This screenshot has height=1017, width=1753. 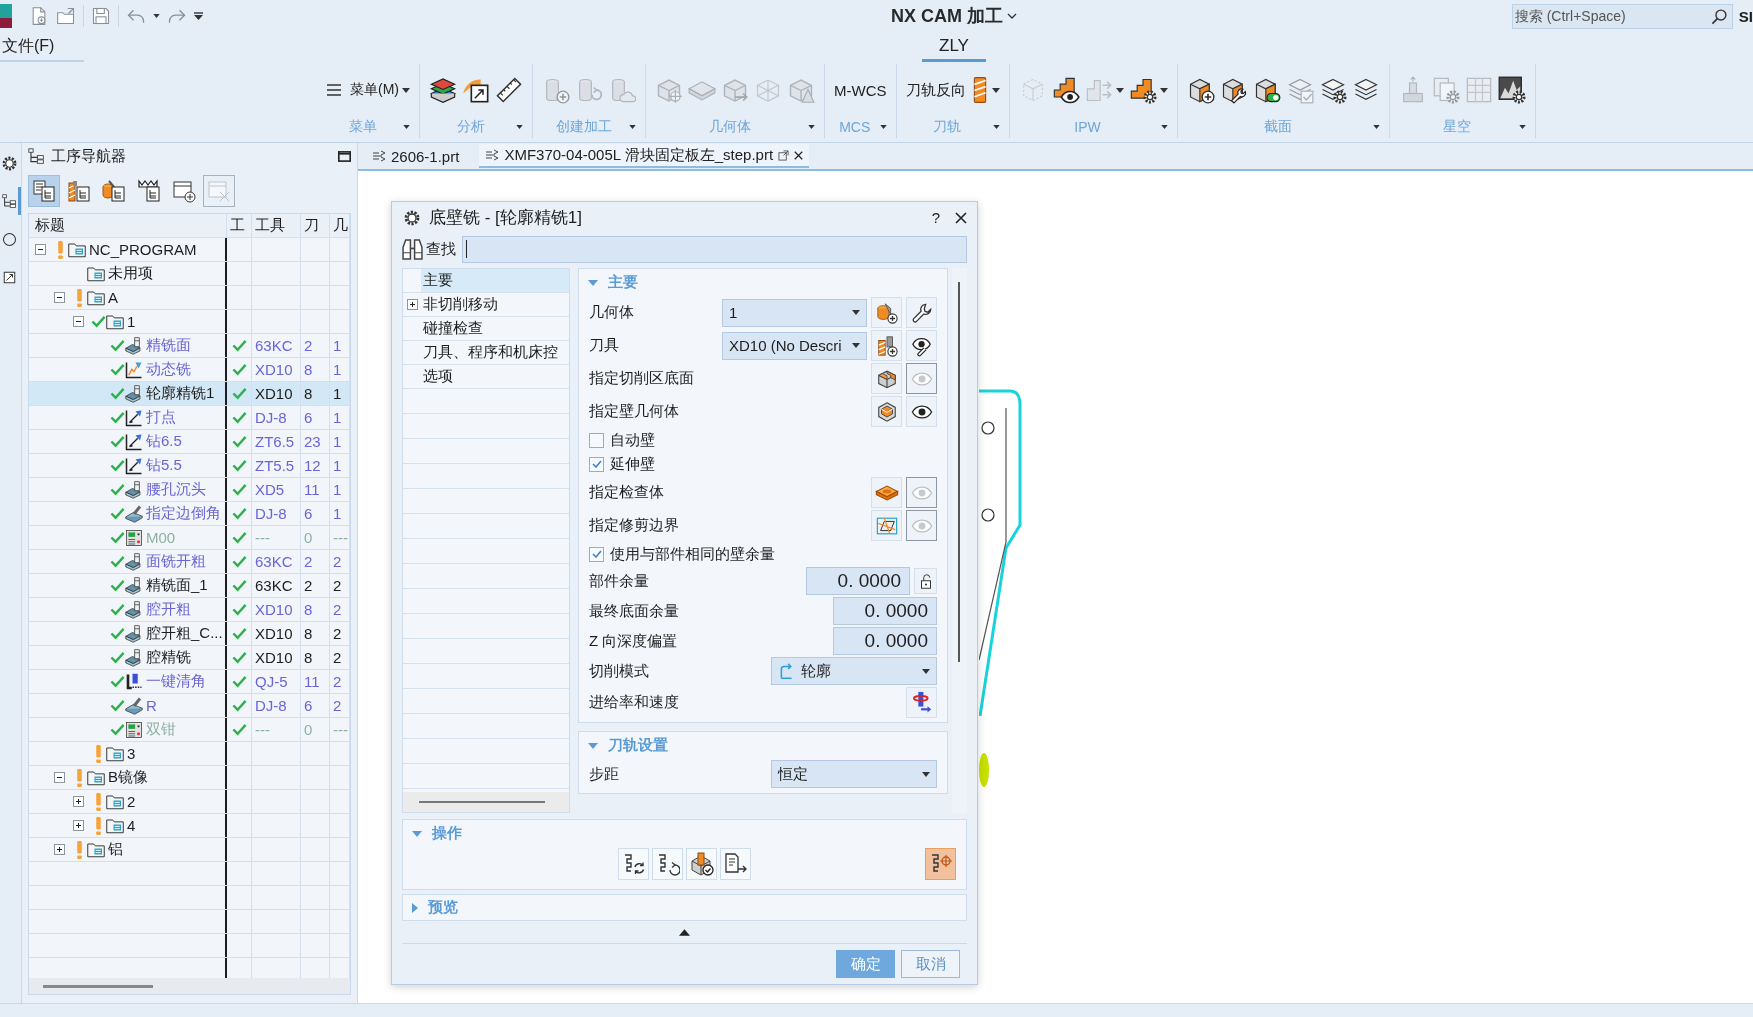 What do you see at coordinates (1065, 90) in the screenshot?
I see `stairs-eye-icon` at bounding box center [1065, 90].